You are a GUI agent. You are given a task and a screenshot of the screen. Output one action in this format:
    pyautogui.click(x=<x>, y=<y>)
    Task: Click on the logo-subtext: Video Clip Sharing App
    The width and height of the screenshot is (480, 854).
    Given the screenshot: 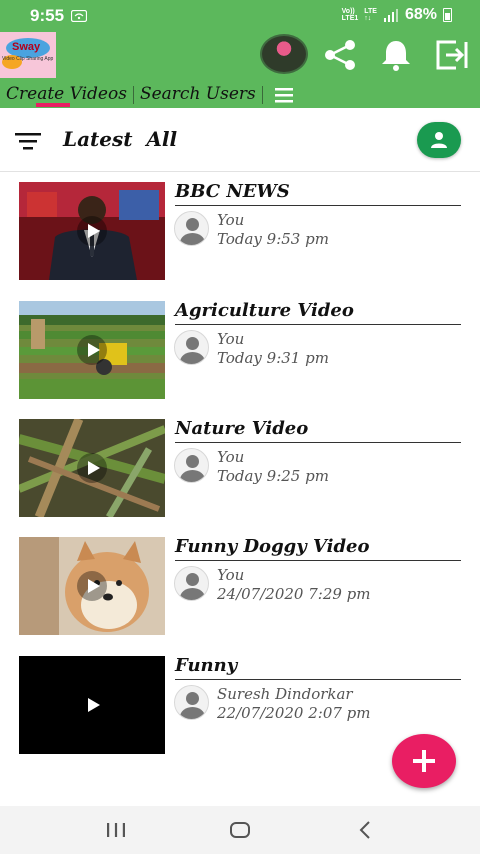 What is the action you would take?
    pyautogui.click(x=28, y=59)
    